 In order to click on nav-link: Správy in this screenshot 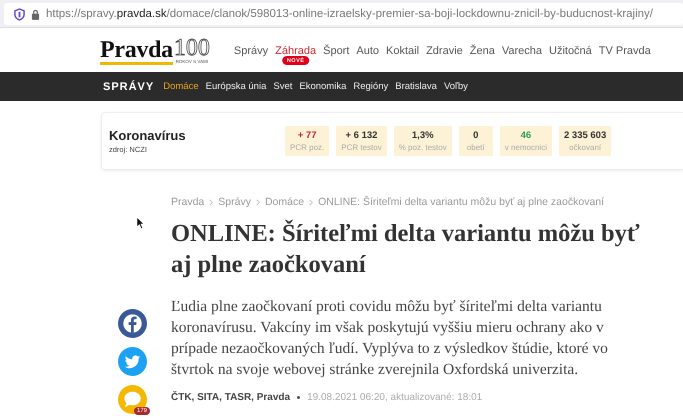, I will do `click(251, 51)`.